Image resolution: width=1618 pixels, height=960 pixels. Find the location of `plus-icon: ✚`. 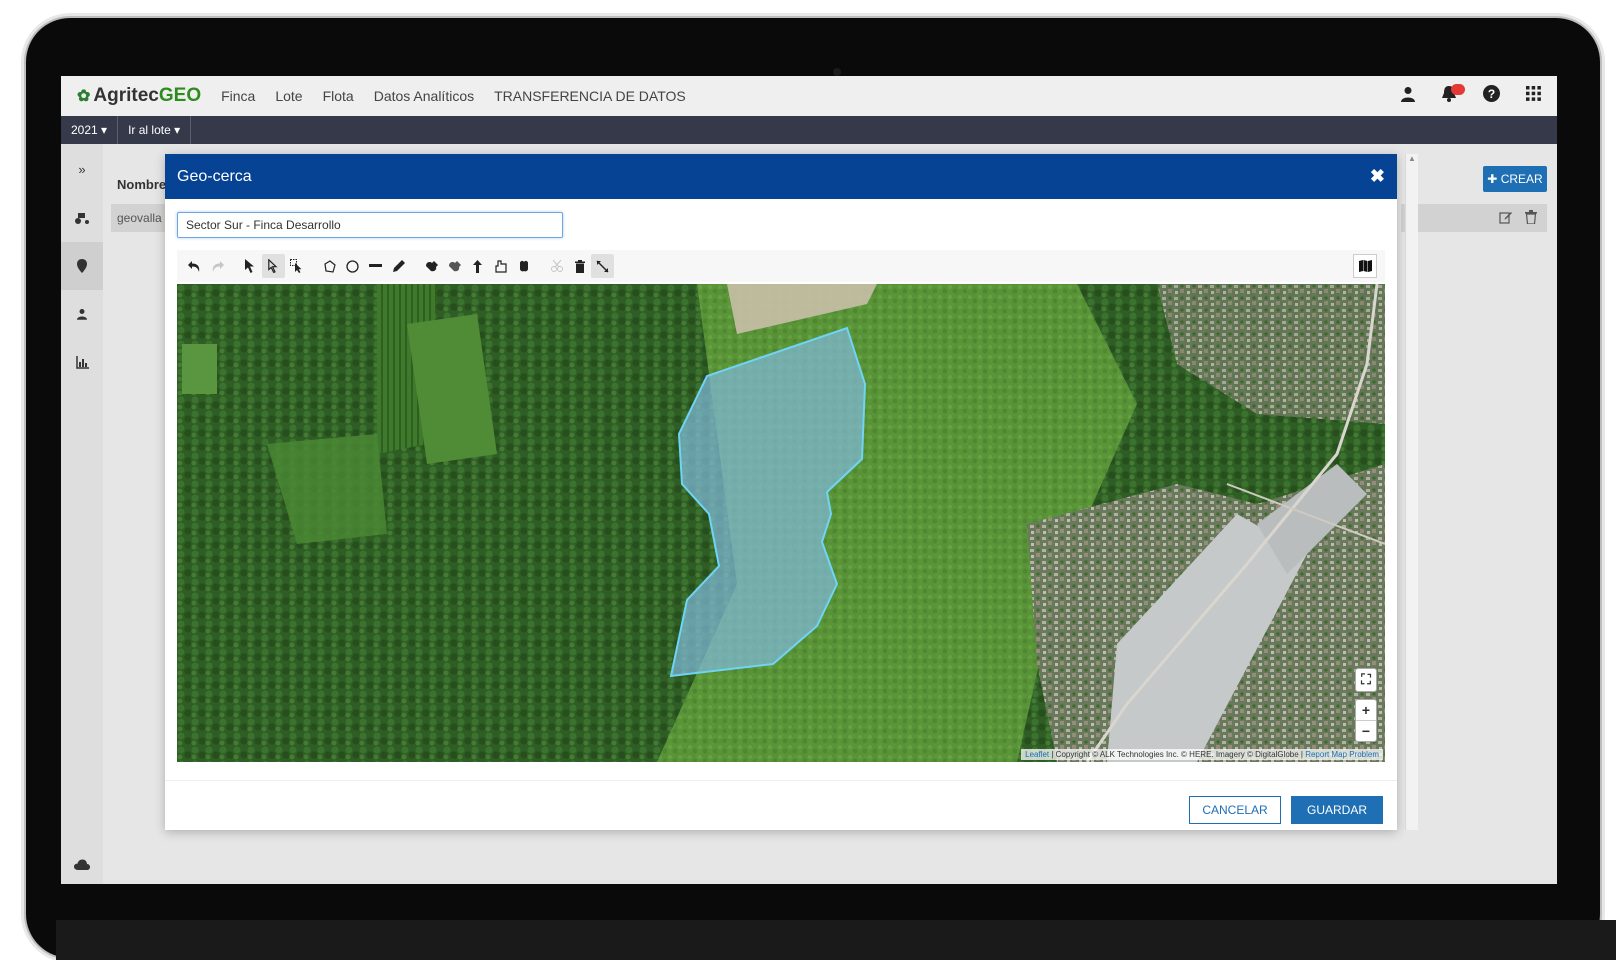

plus-icon: ✚ is located at coordinates (1492, 179).